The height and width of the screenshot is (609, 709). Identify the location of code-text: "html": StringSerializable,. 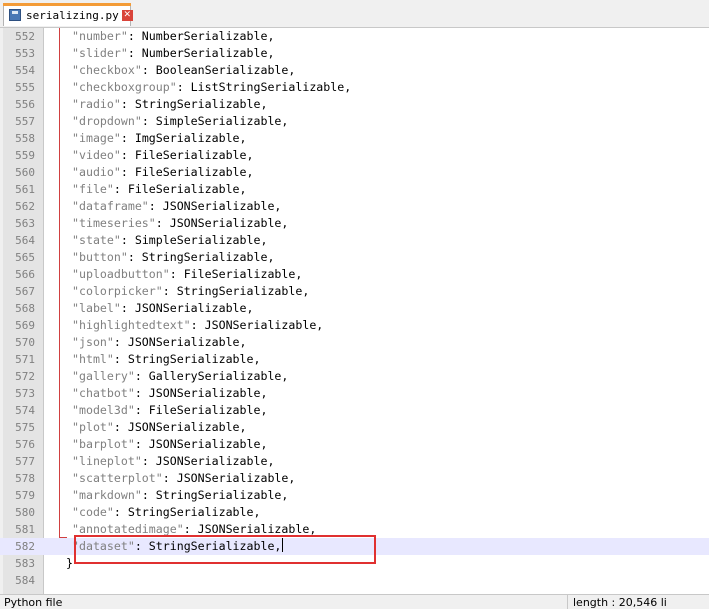
(166, 359).